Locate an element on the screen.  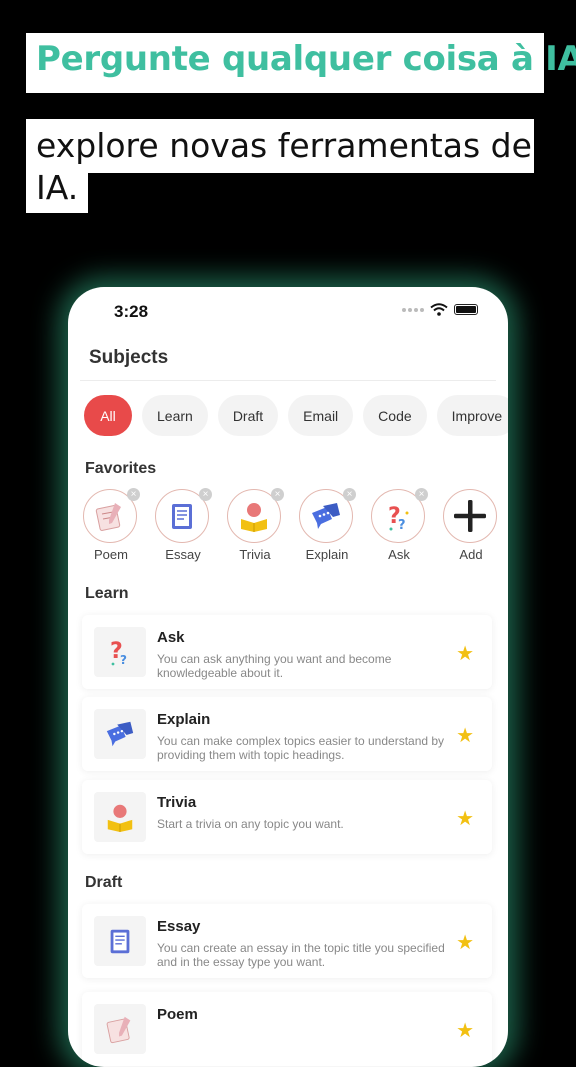
subject-filter-chips: All Learn Draft Email Code Improve is located at coordinates (296, 415).